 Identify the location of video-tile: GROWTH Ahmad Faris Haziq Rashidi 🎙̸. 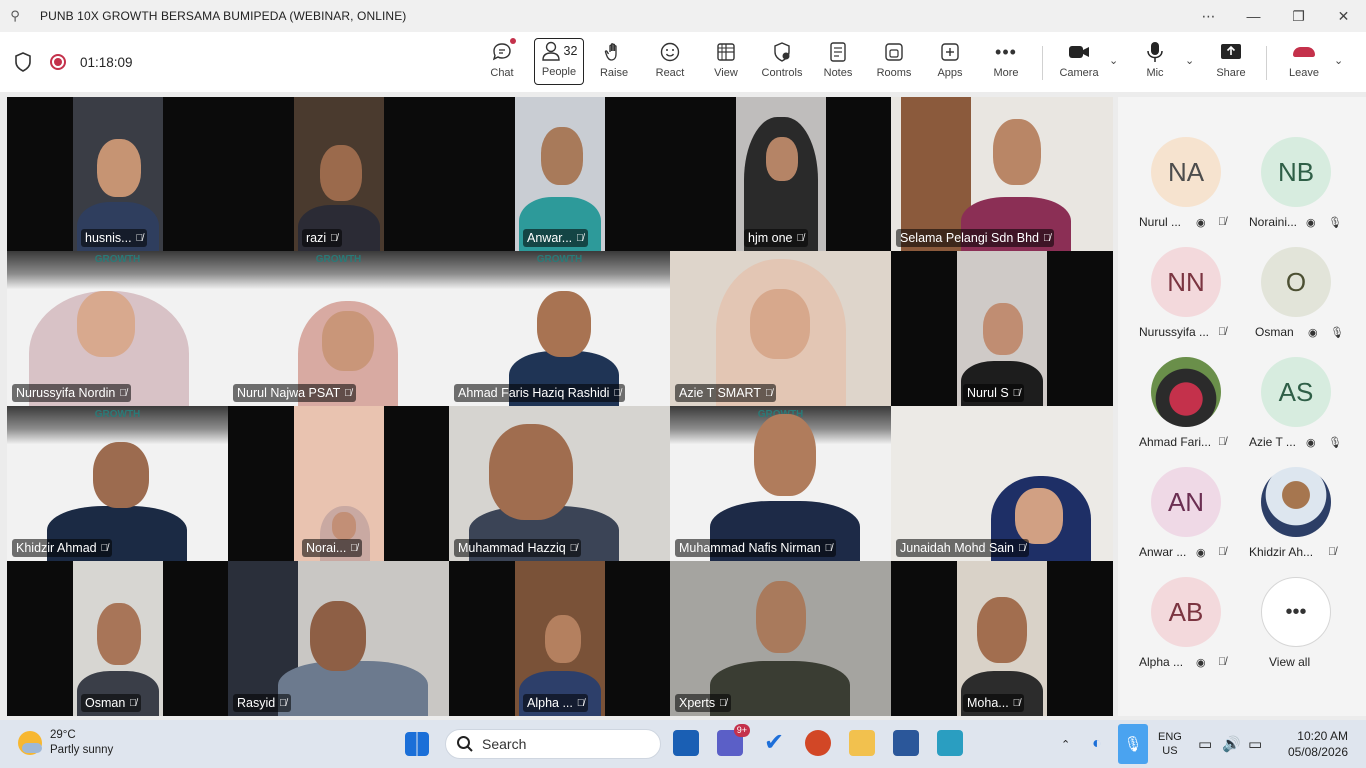
(559, 328).